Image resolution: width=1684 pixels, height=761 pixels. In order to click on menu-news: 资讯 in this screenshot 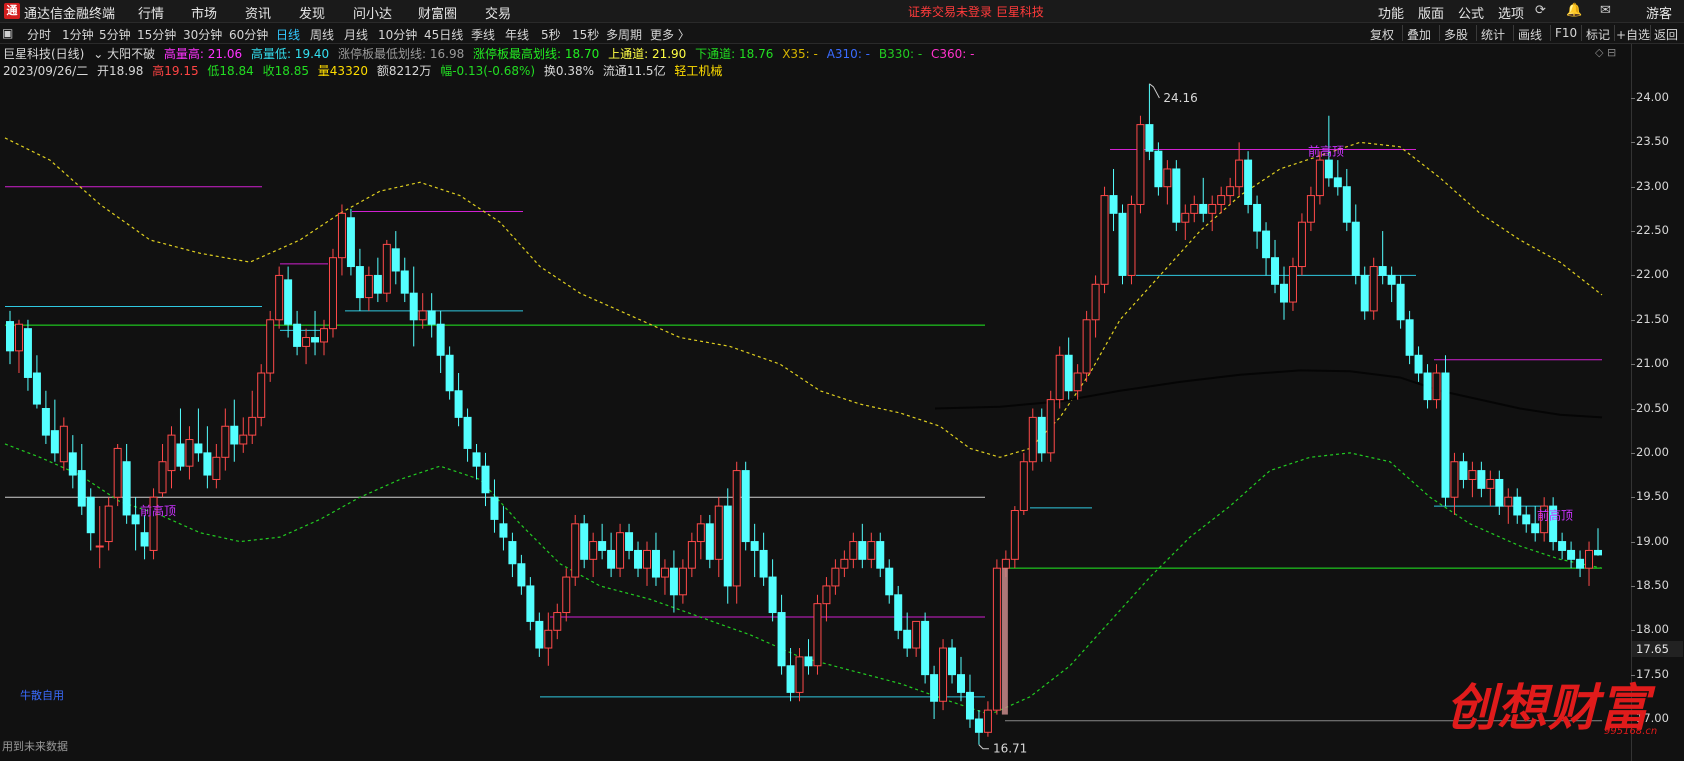, I will do `click(258, 12)`.